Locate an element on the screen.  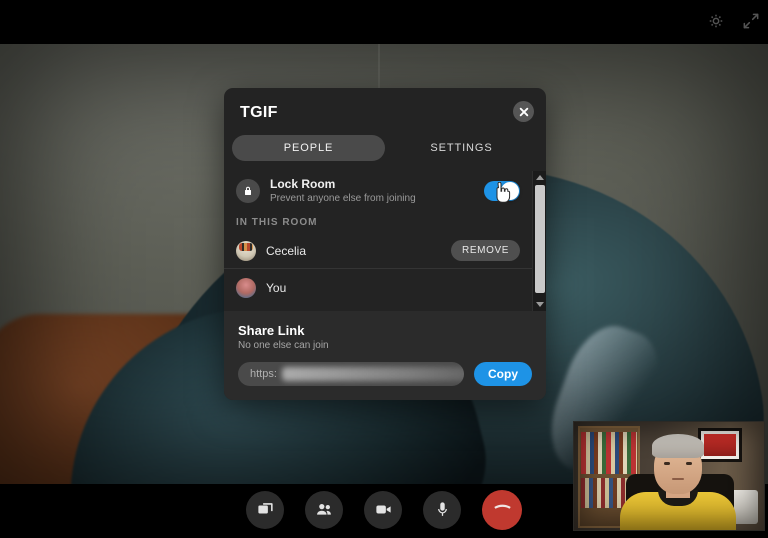
share-link-value: https: is located at coordinates (263, 374).